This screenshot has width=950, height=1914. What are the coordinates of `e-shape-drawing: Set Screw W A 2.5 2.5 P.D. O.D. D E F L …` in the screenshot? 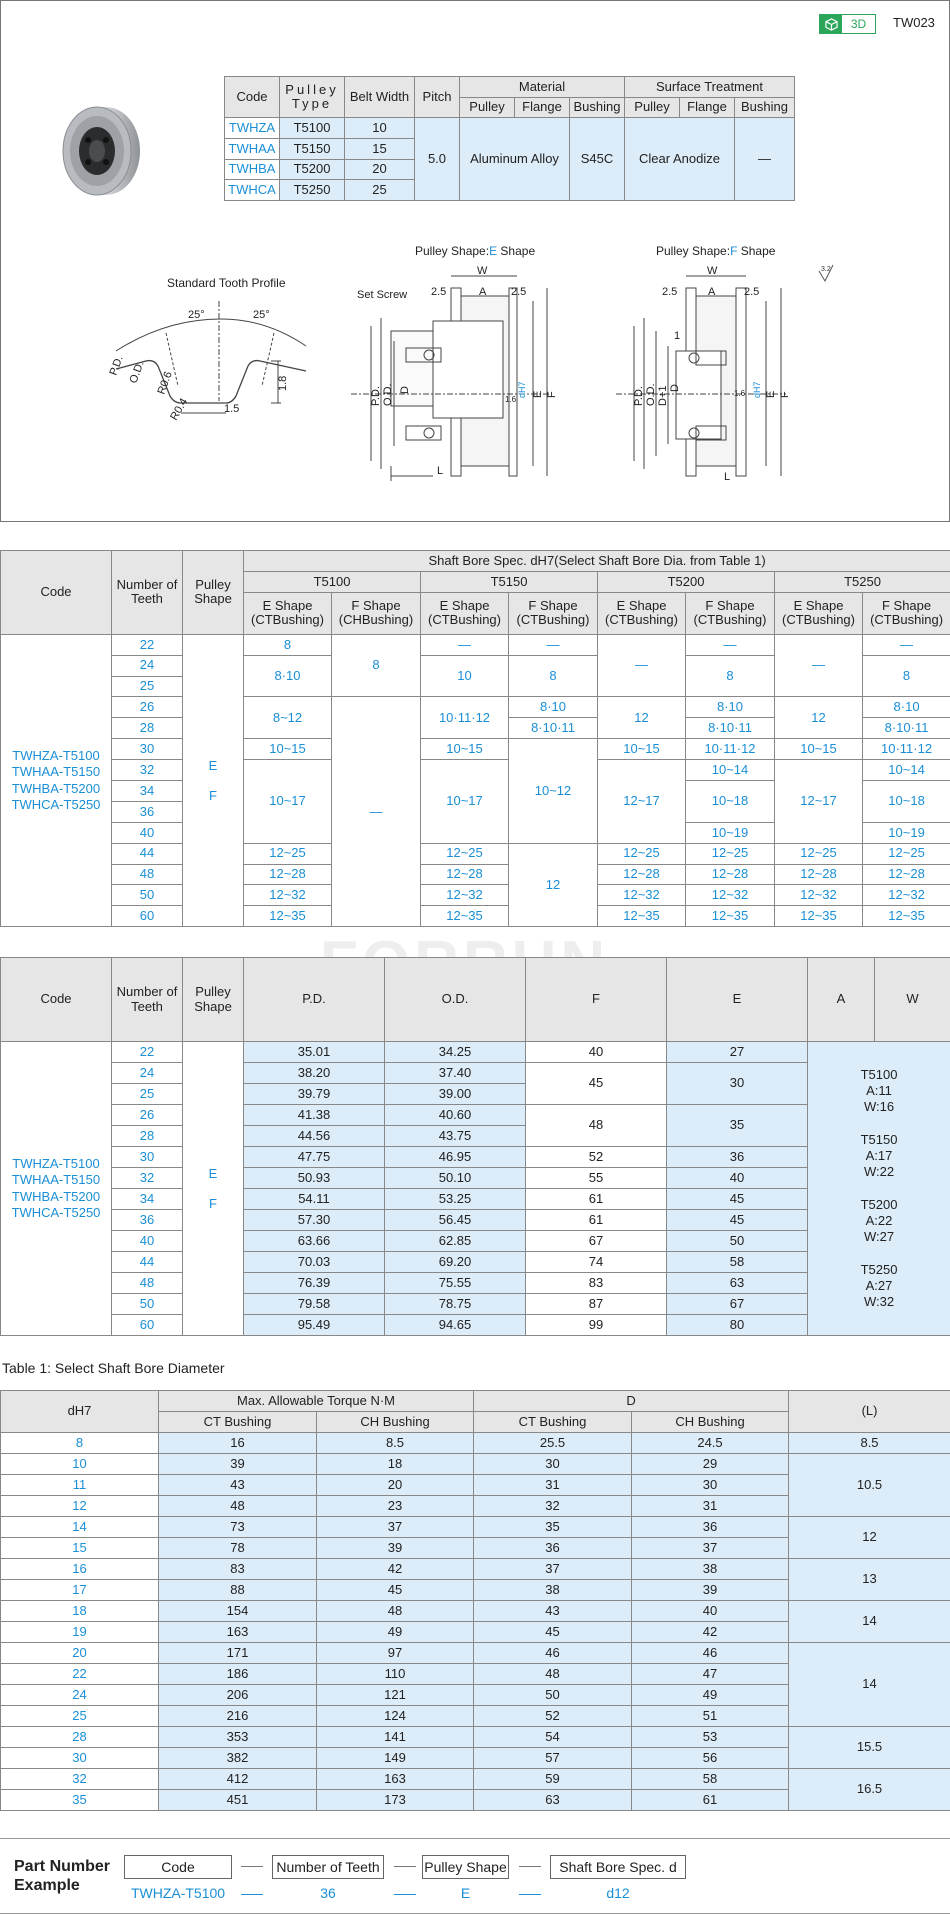 It's located at (454, 373).